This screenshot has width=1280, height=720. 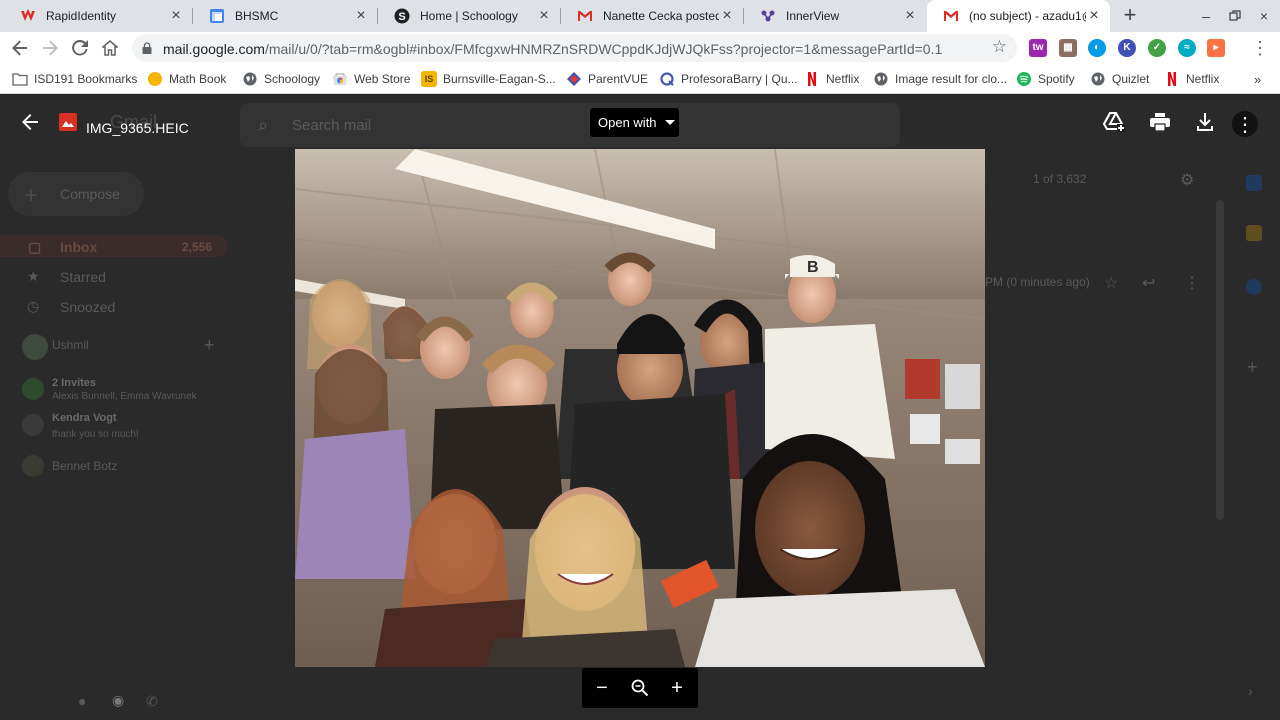 What do you see at coordinates (110, 48) in the screenshot?
I see `home-icon` at bounding box center [110, 48].